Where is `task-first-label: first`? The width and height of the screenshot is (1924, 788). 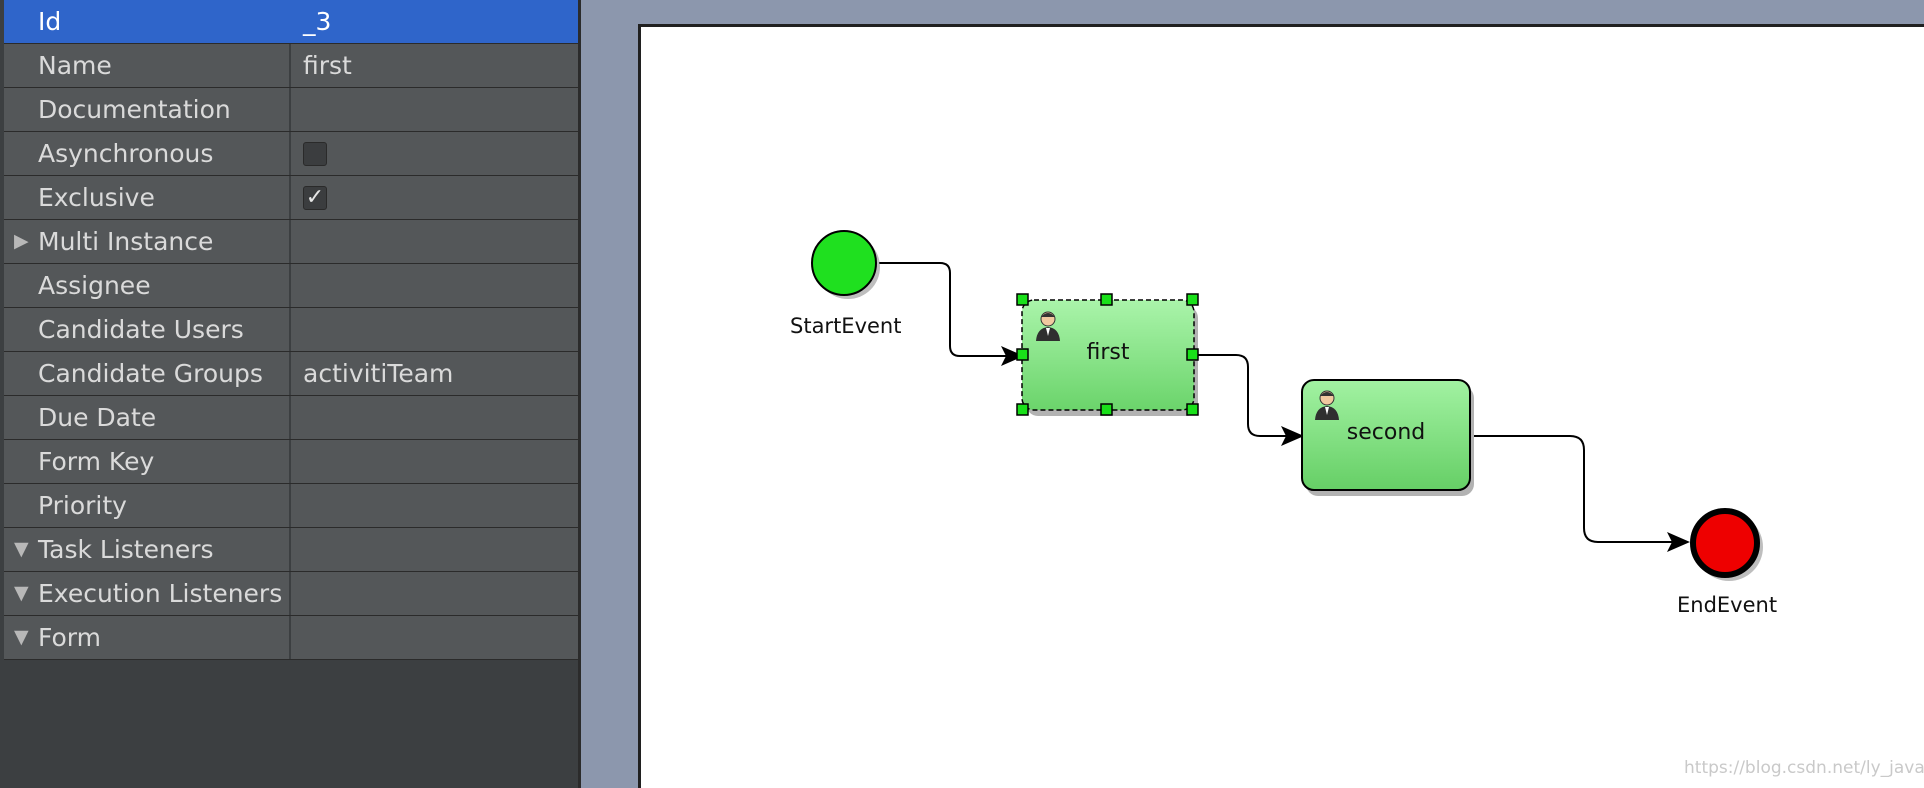
task-first-label: first is located at coordinates (1108, 352).